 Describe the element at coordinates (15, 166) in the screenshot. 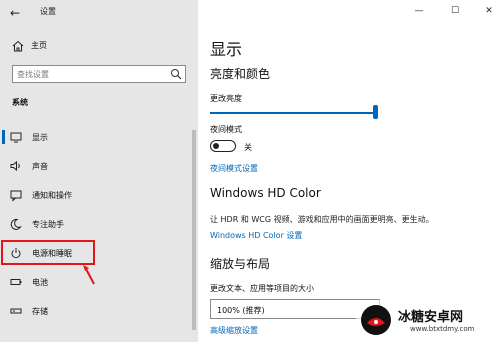

I see `speaker-icon` at that location.